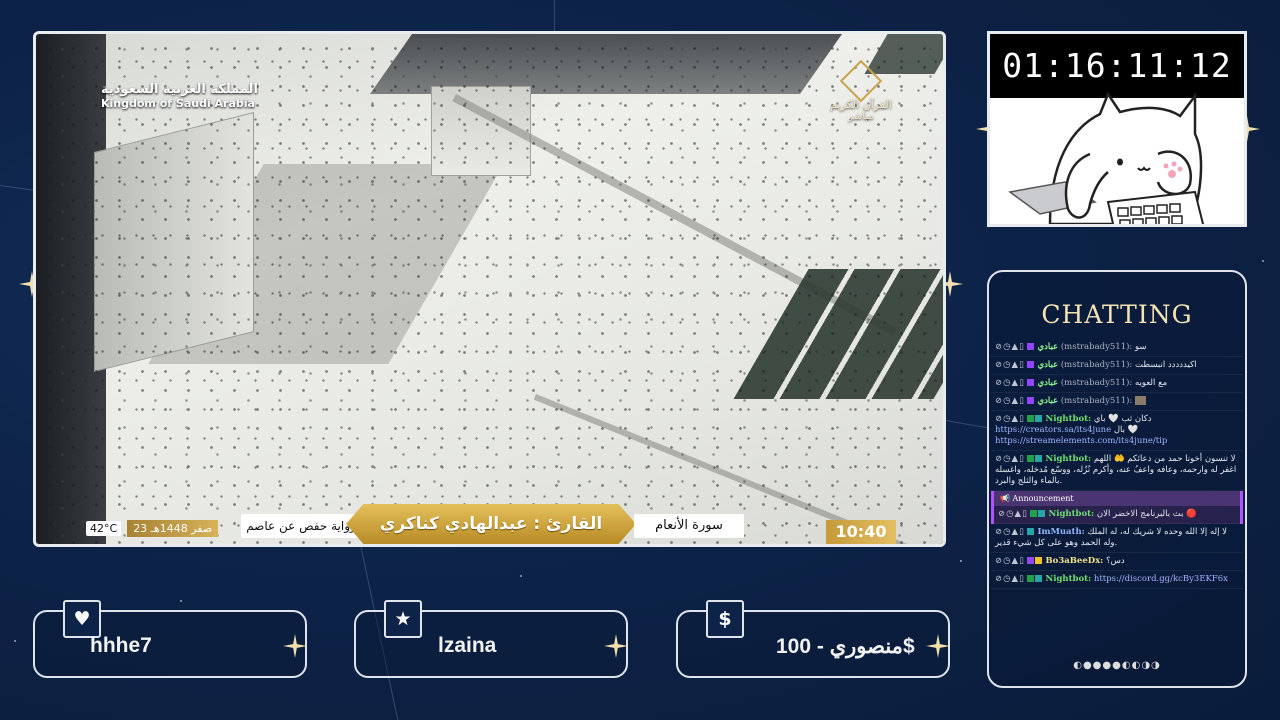 This screenshot has width=1280, height=720. I want to click on live-label: مباشر, so click(861, 116).